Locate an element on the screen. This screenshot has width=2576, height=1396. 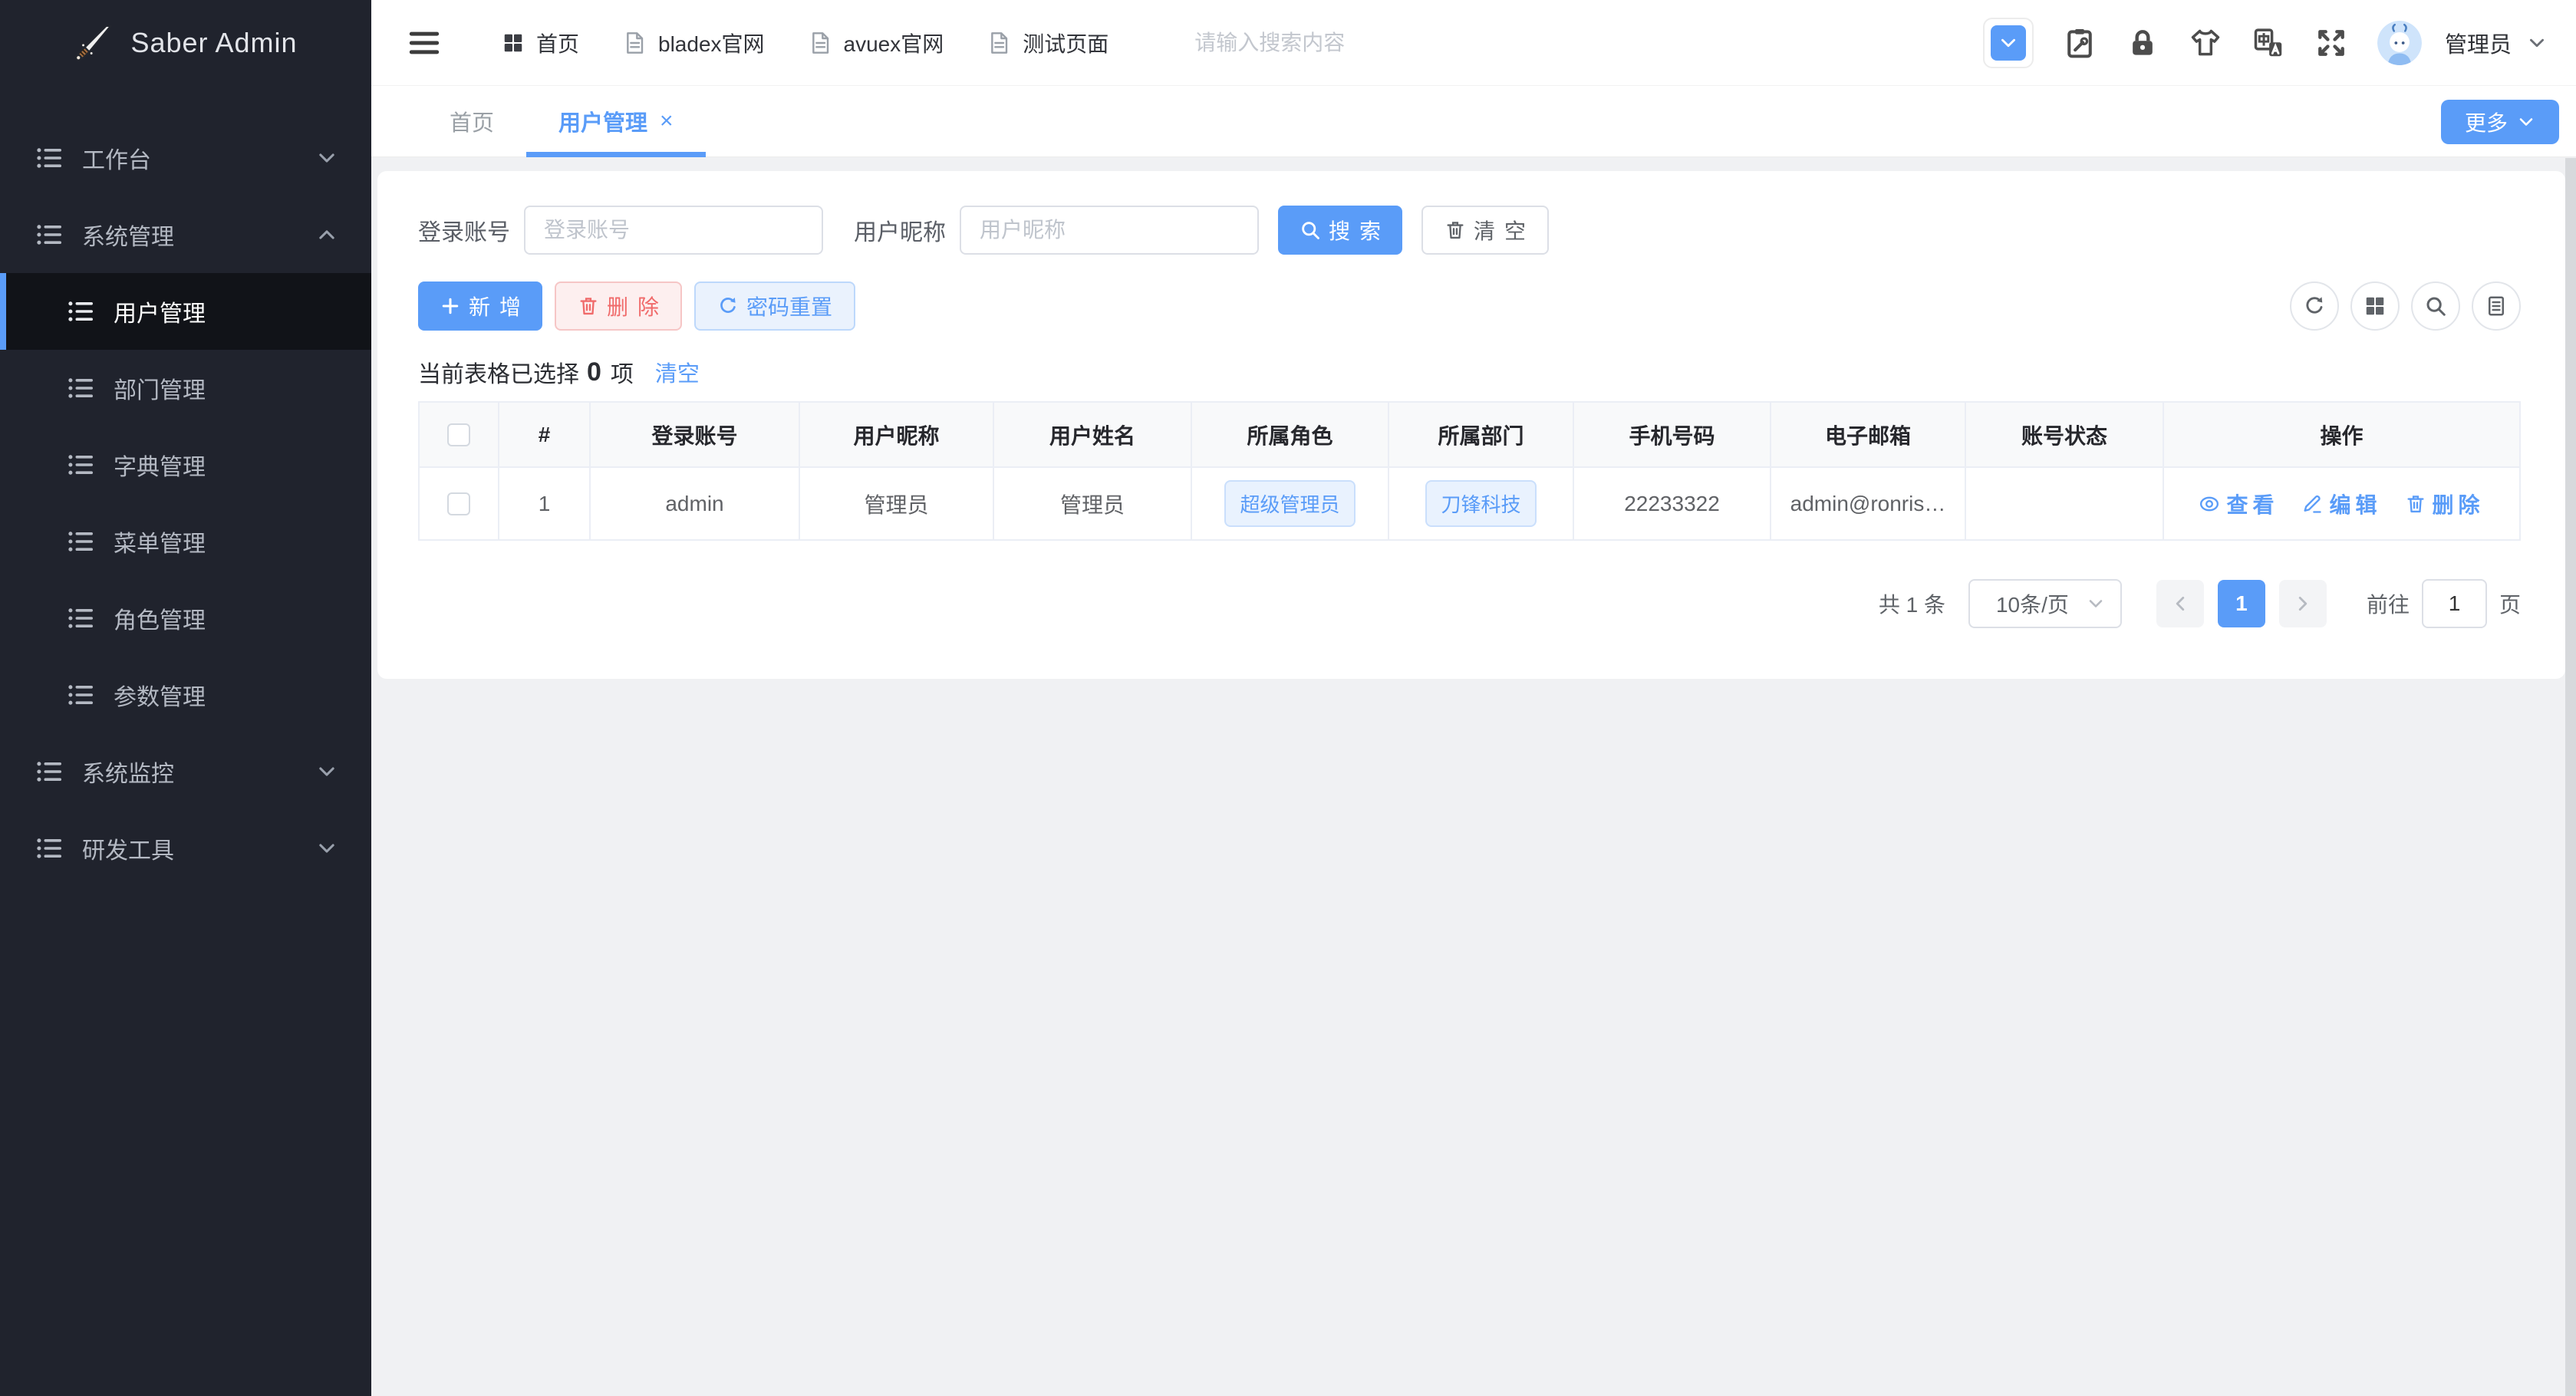
add-button: 新增 is located at coordinates (480, 307).